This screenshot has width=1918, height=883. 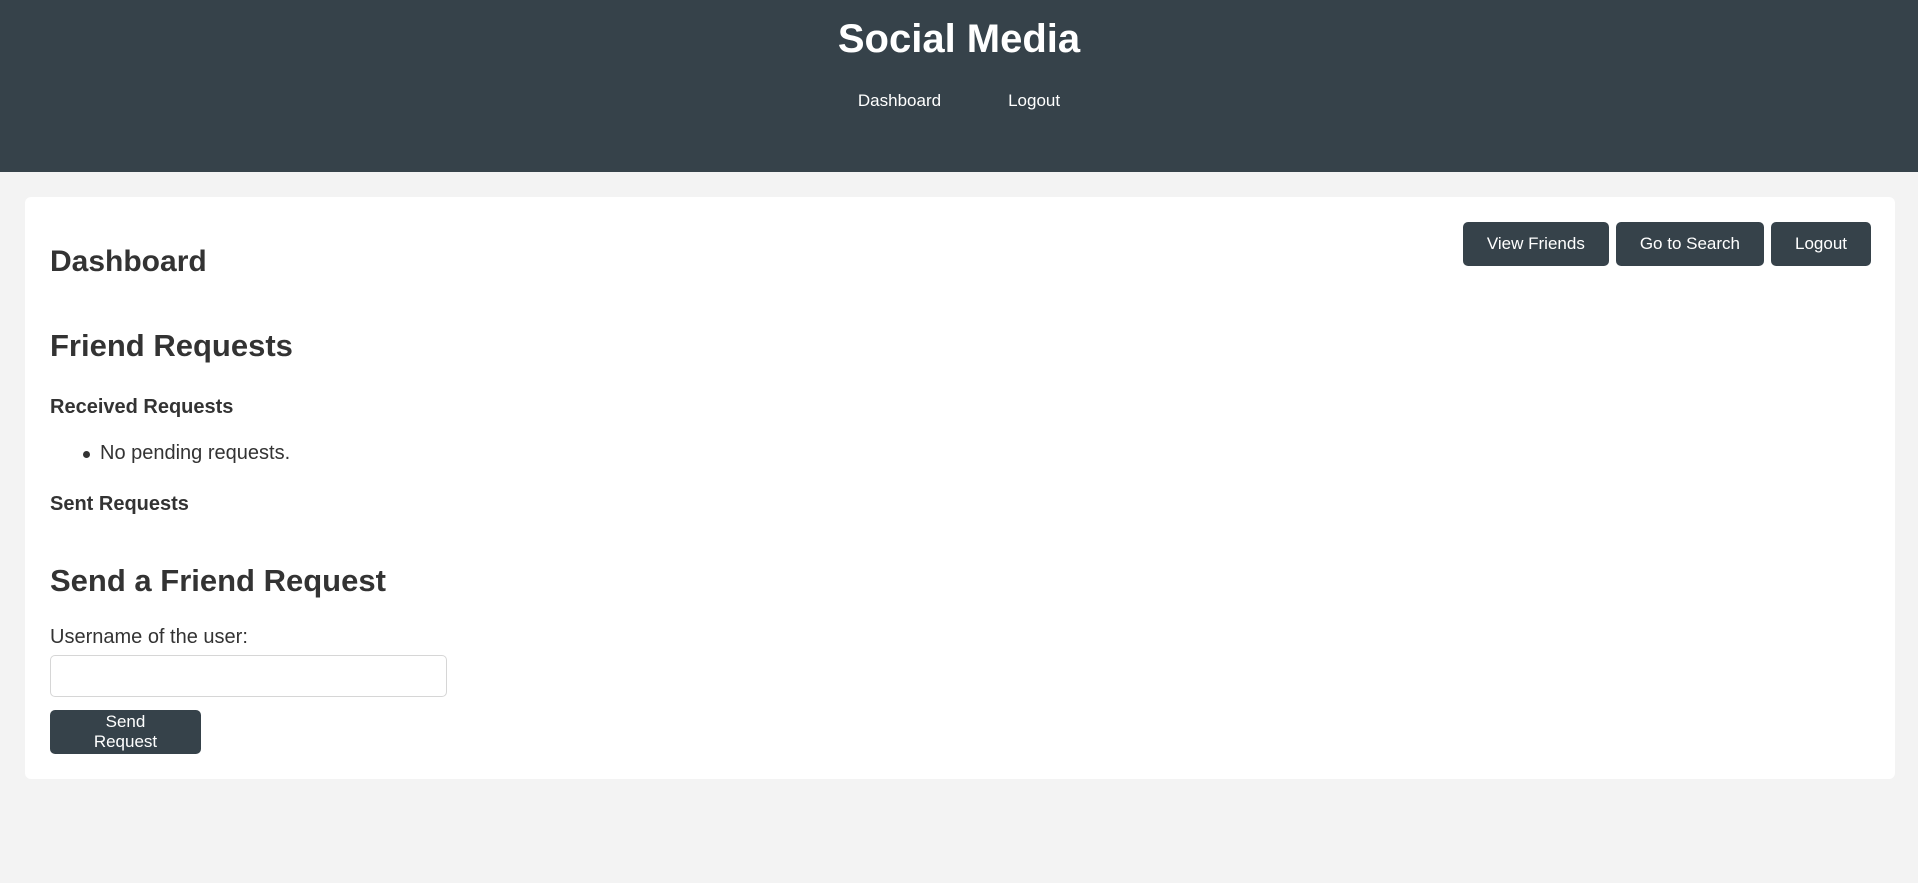 What do you see at coordinates (1689, 244) in the screenshot?
I see `go-to-search-button: Go to Search` at bounding box center [1689, 244].